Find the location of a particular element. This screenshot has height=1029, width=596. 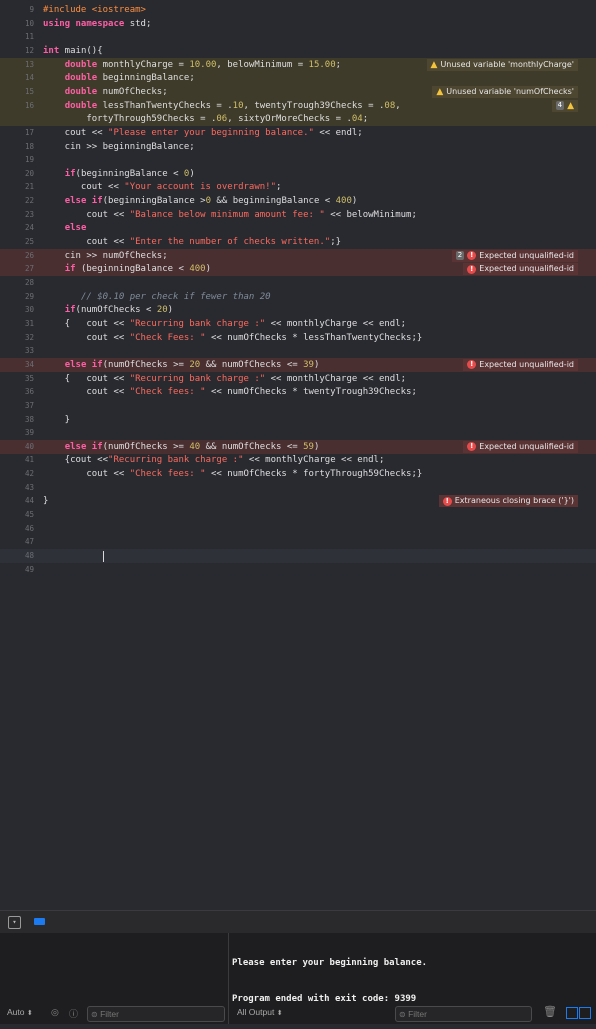

code-line: 48 is located at coordinates (298, 556).